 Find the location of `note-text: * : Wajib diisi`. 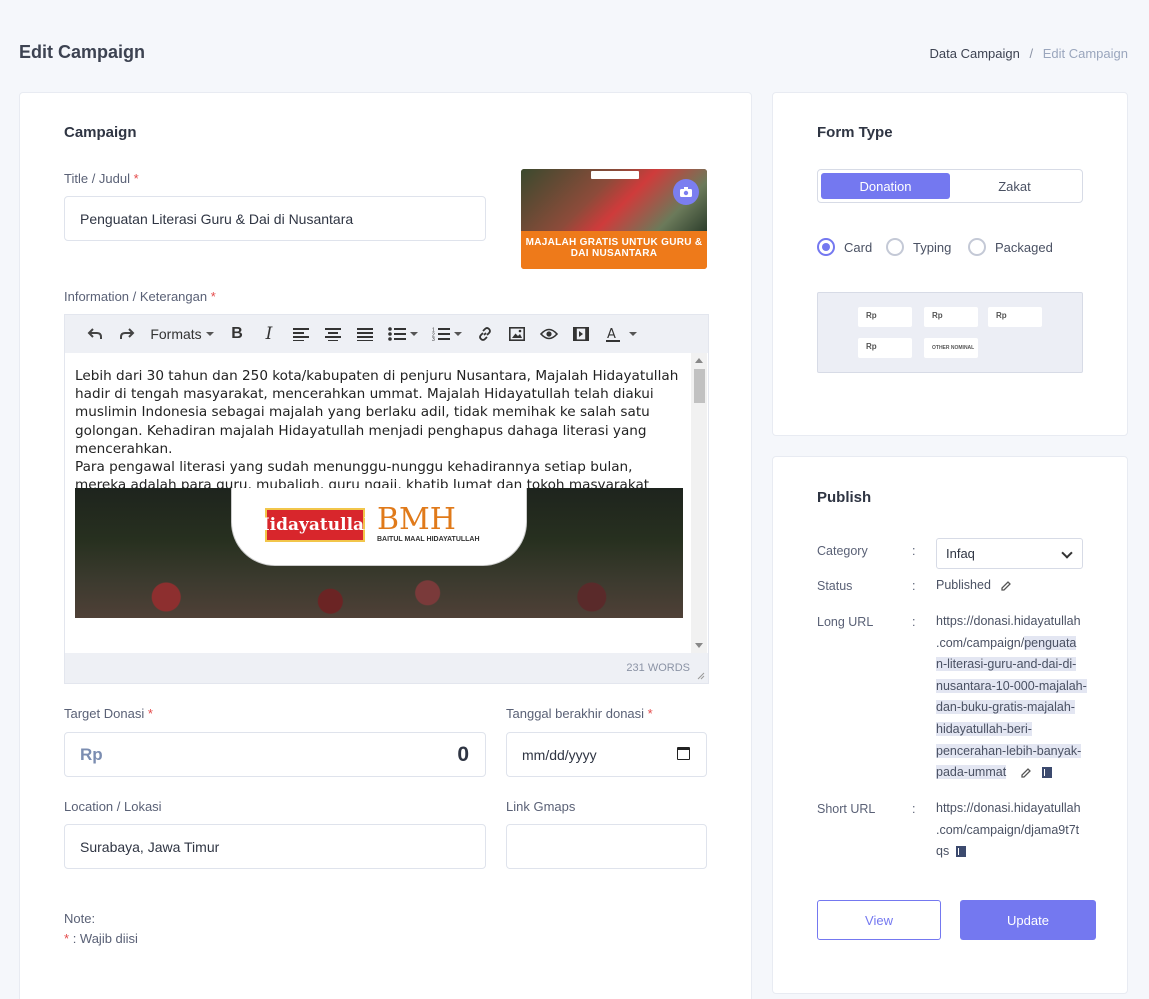

note-text: * : Wajib diisi is located at coordinates (101, 938).